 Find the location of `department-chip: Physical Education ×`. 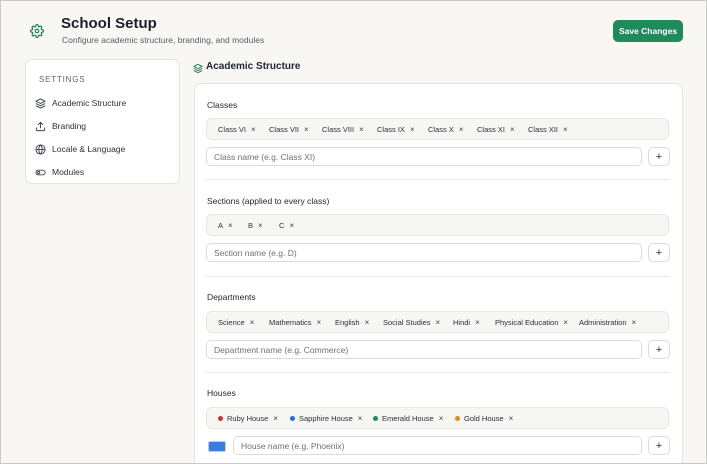

department-chip: Physical Education × is located at coordinates (531, 322).